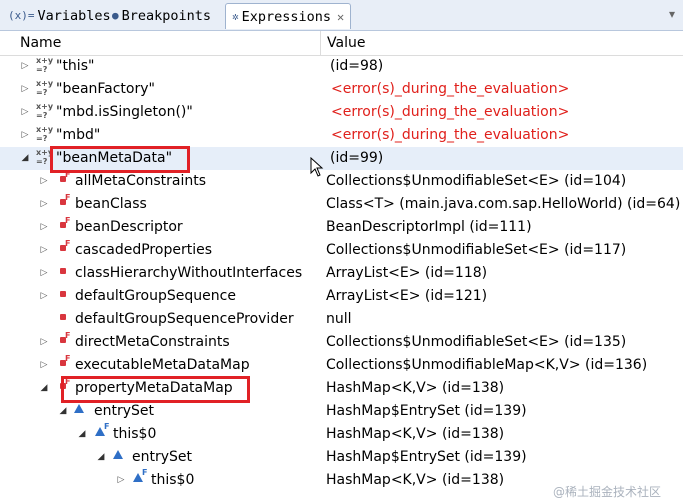  What do you see at coordinates (476, 250) in the screenshot?
I see `field-value: Collections$UnmodifiableSet<E> (id=117)` at bounding box center [476, 250].